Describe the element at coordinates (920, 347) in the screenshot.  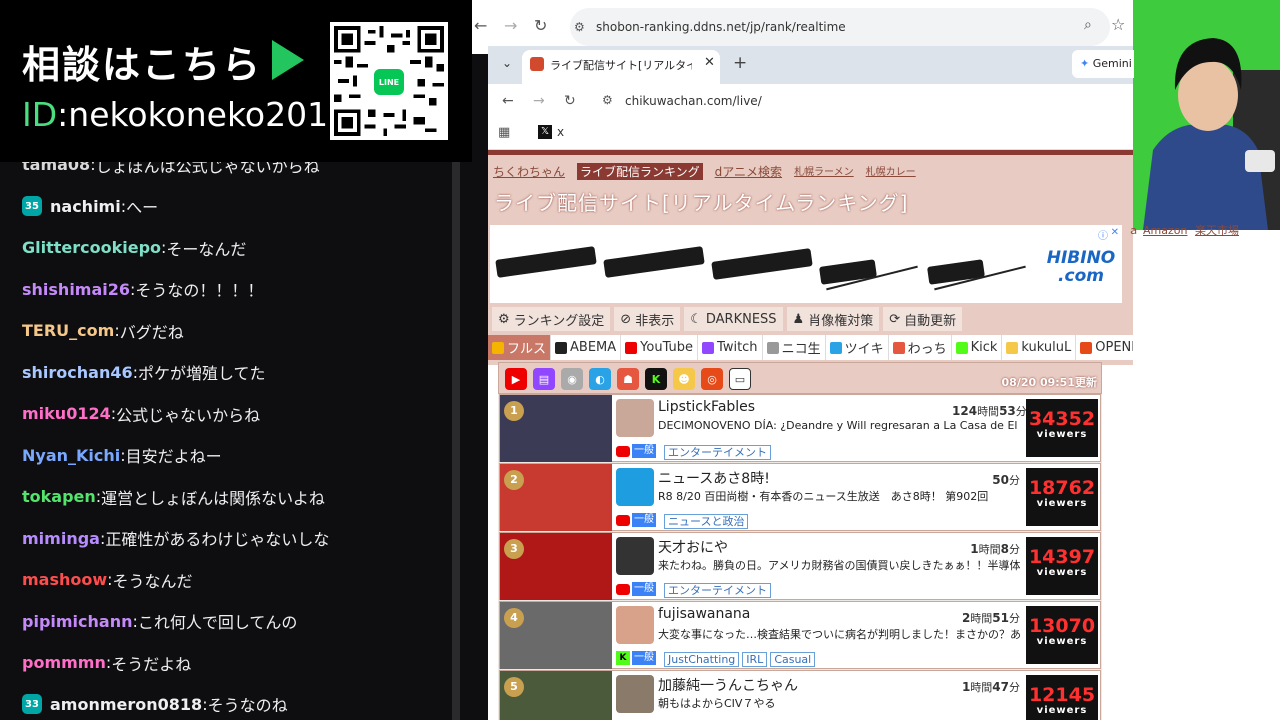
I see `platform-tab: わっち` at that location.